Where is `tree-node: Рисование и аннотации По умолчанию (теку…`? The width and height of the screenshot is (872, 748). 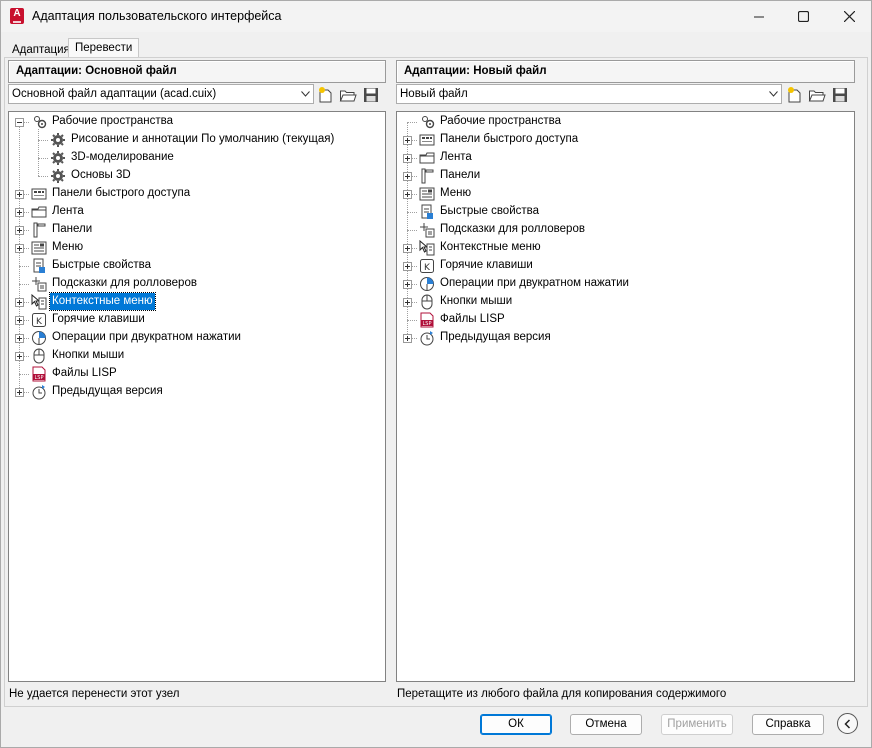 tree-node: Рисование и аннотации По умолчанию (теку… is located at coordinates (197, 140).